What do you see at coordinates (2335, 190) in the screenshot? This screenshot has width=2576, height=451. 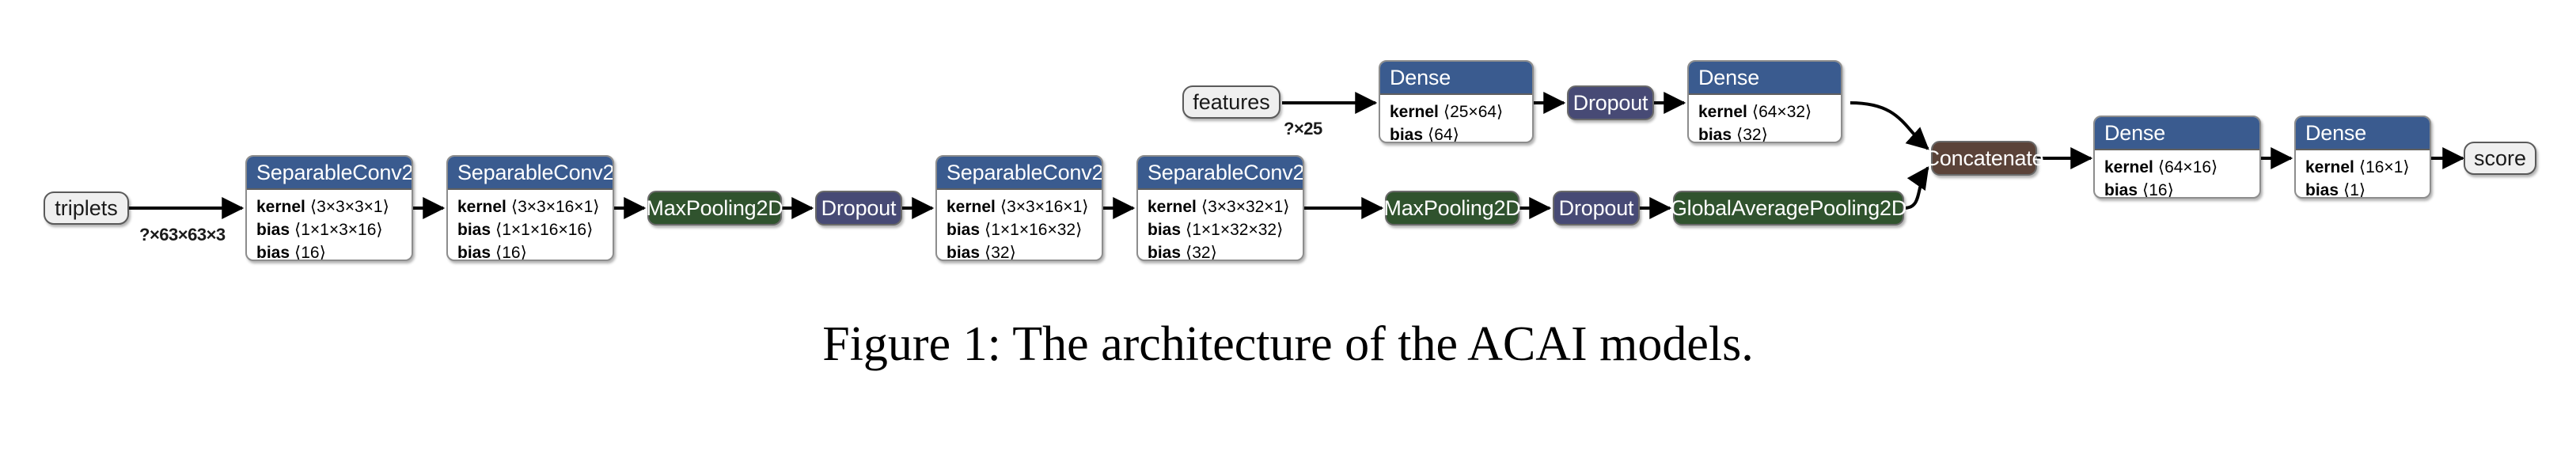 I see `param-row: bias ⟨1⟩` at bounding box center [2335, 190].